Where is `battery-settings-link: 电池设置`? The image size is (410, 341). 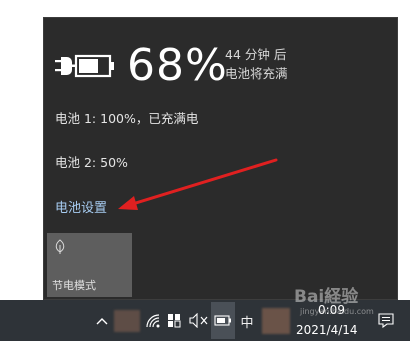 battery-settings-link: 电池设置 is located at coordinates (81, 209).